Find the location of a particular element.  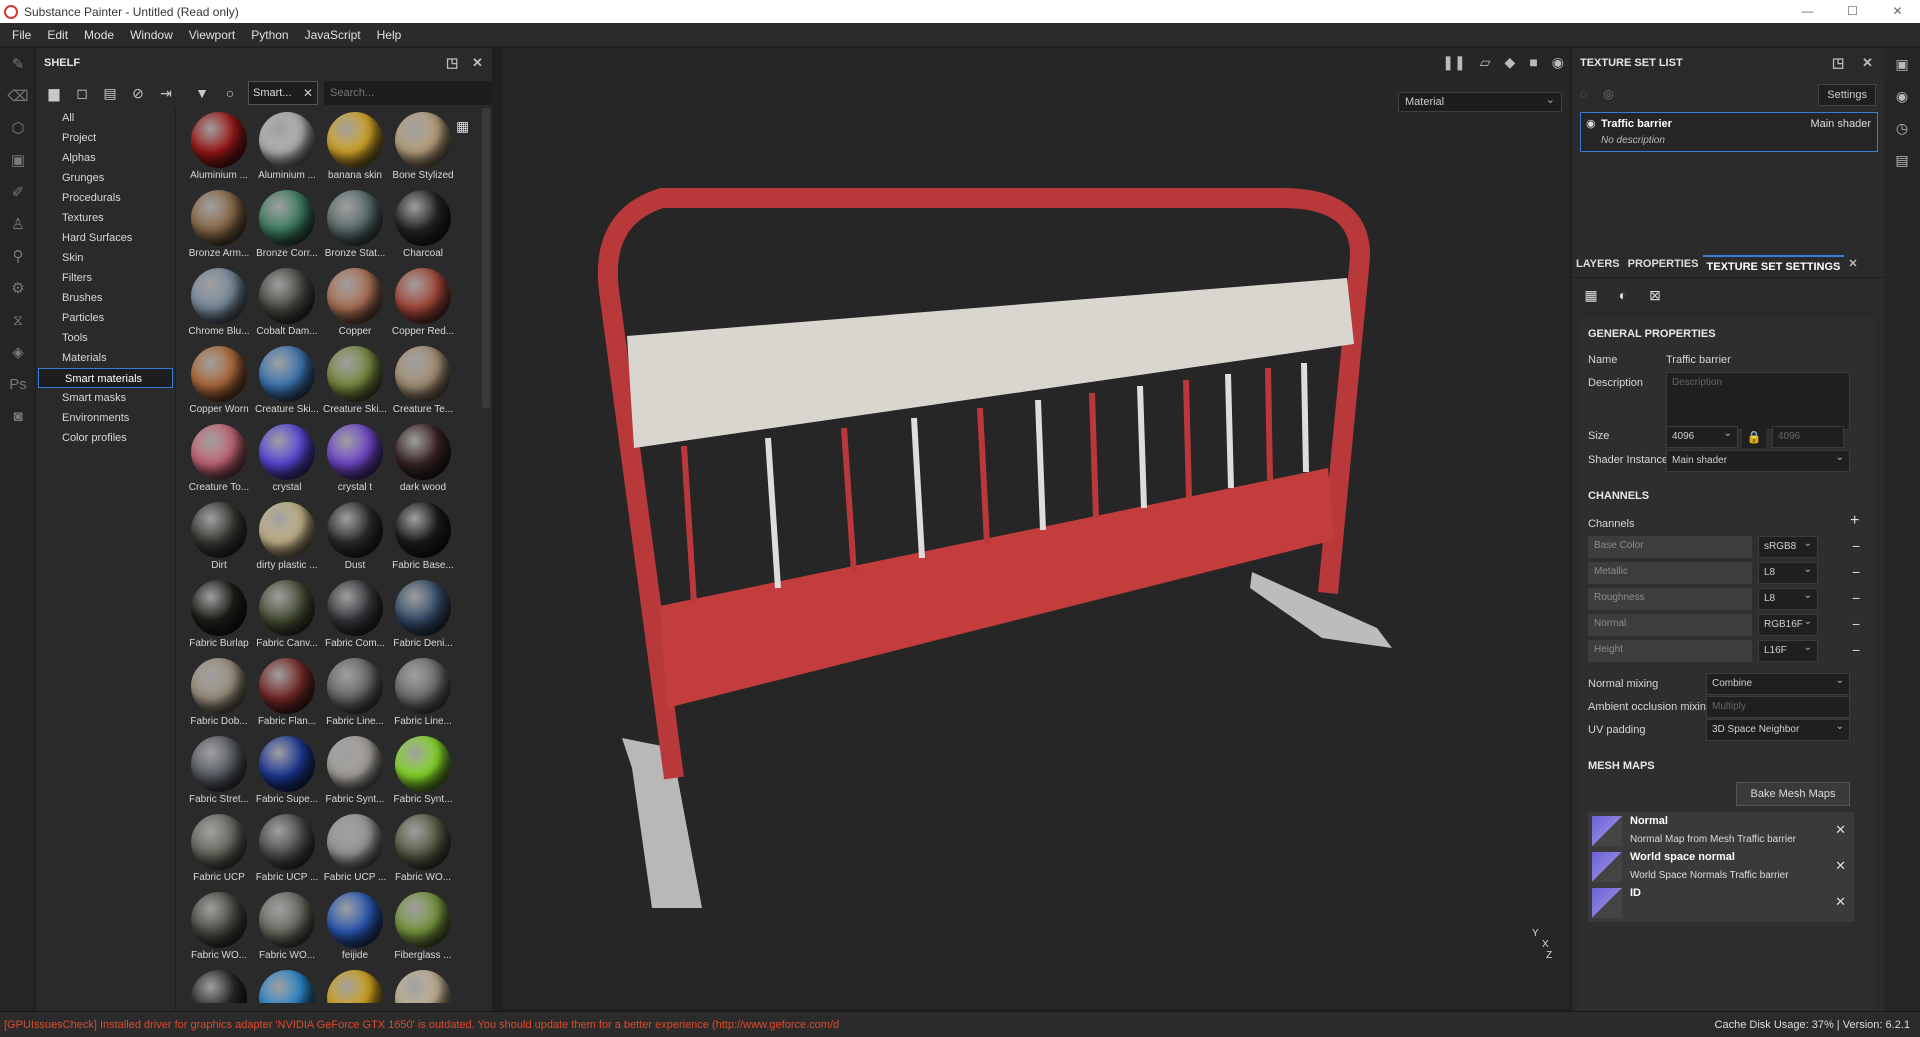

normal-mixing-select: Combine is located at coordinates (1778, 684).